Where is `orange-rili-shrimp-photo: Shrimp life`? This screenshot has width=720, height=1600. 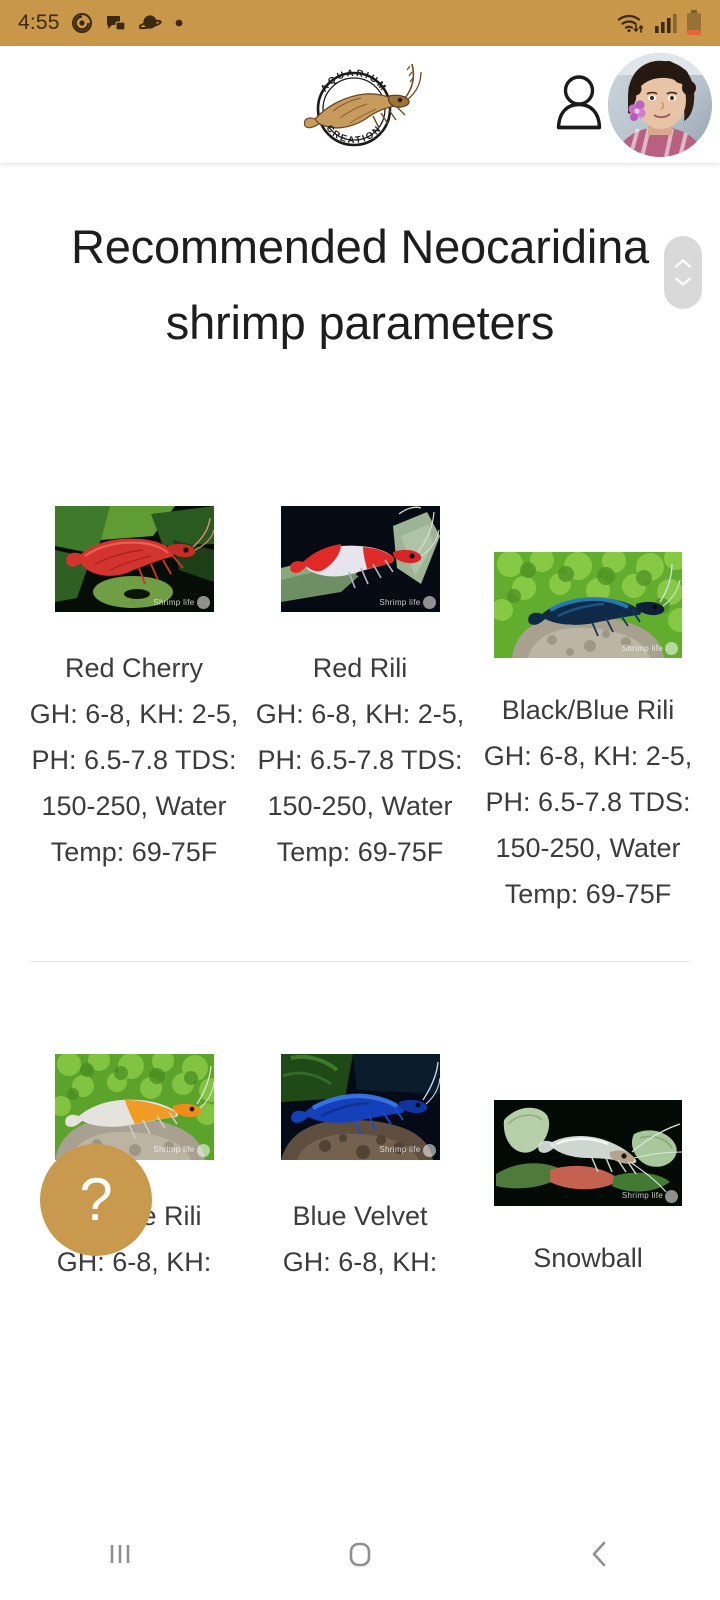 orange-rili-shrimp-photo: Shrimp life is located at coordinates (134, 1106).